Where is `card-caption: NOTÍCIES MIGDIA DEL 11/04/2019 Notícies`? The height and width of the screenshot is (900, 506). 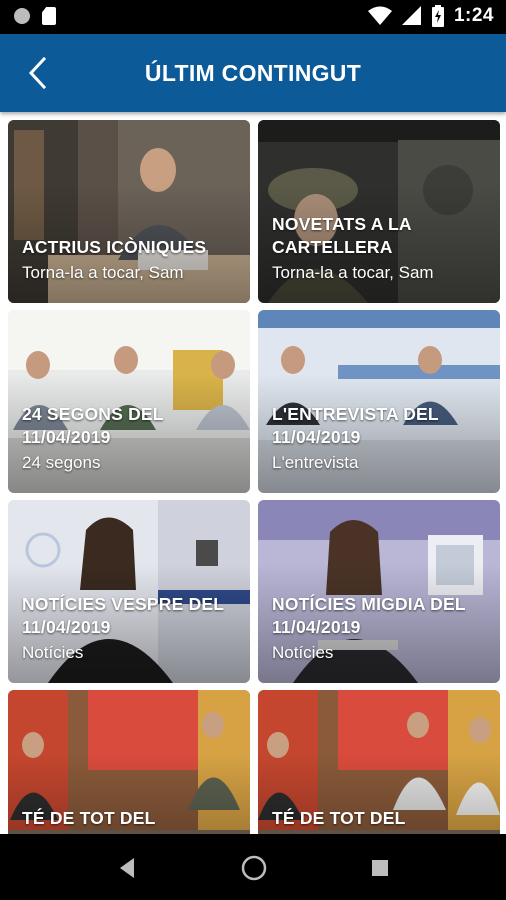 card-caption: NOTÍCIES MIGDIA DEL 11/04/2019 Notícies is located at coordinates (382, 629).